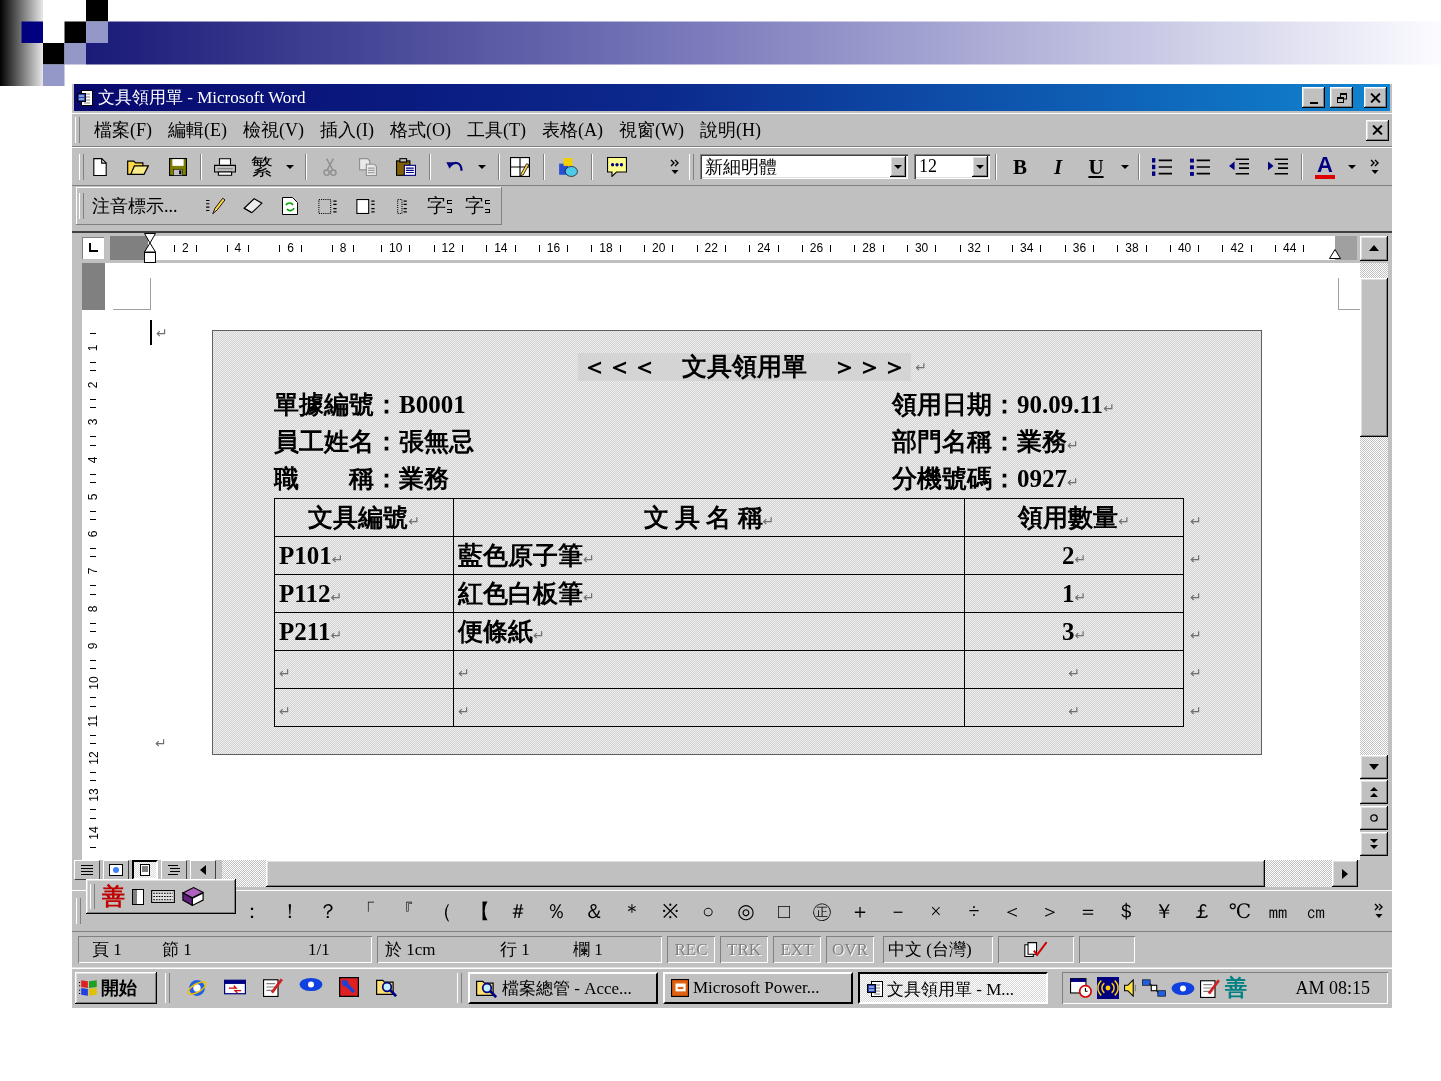 Image resolution: width=1441 pixels, height=1081 pixels. Describe the element at coordinates (1375, 97) in the screenshot. I see `close-button` at that location.